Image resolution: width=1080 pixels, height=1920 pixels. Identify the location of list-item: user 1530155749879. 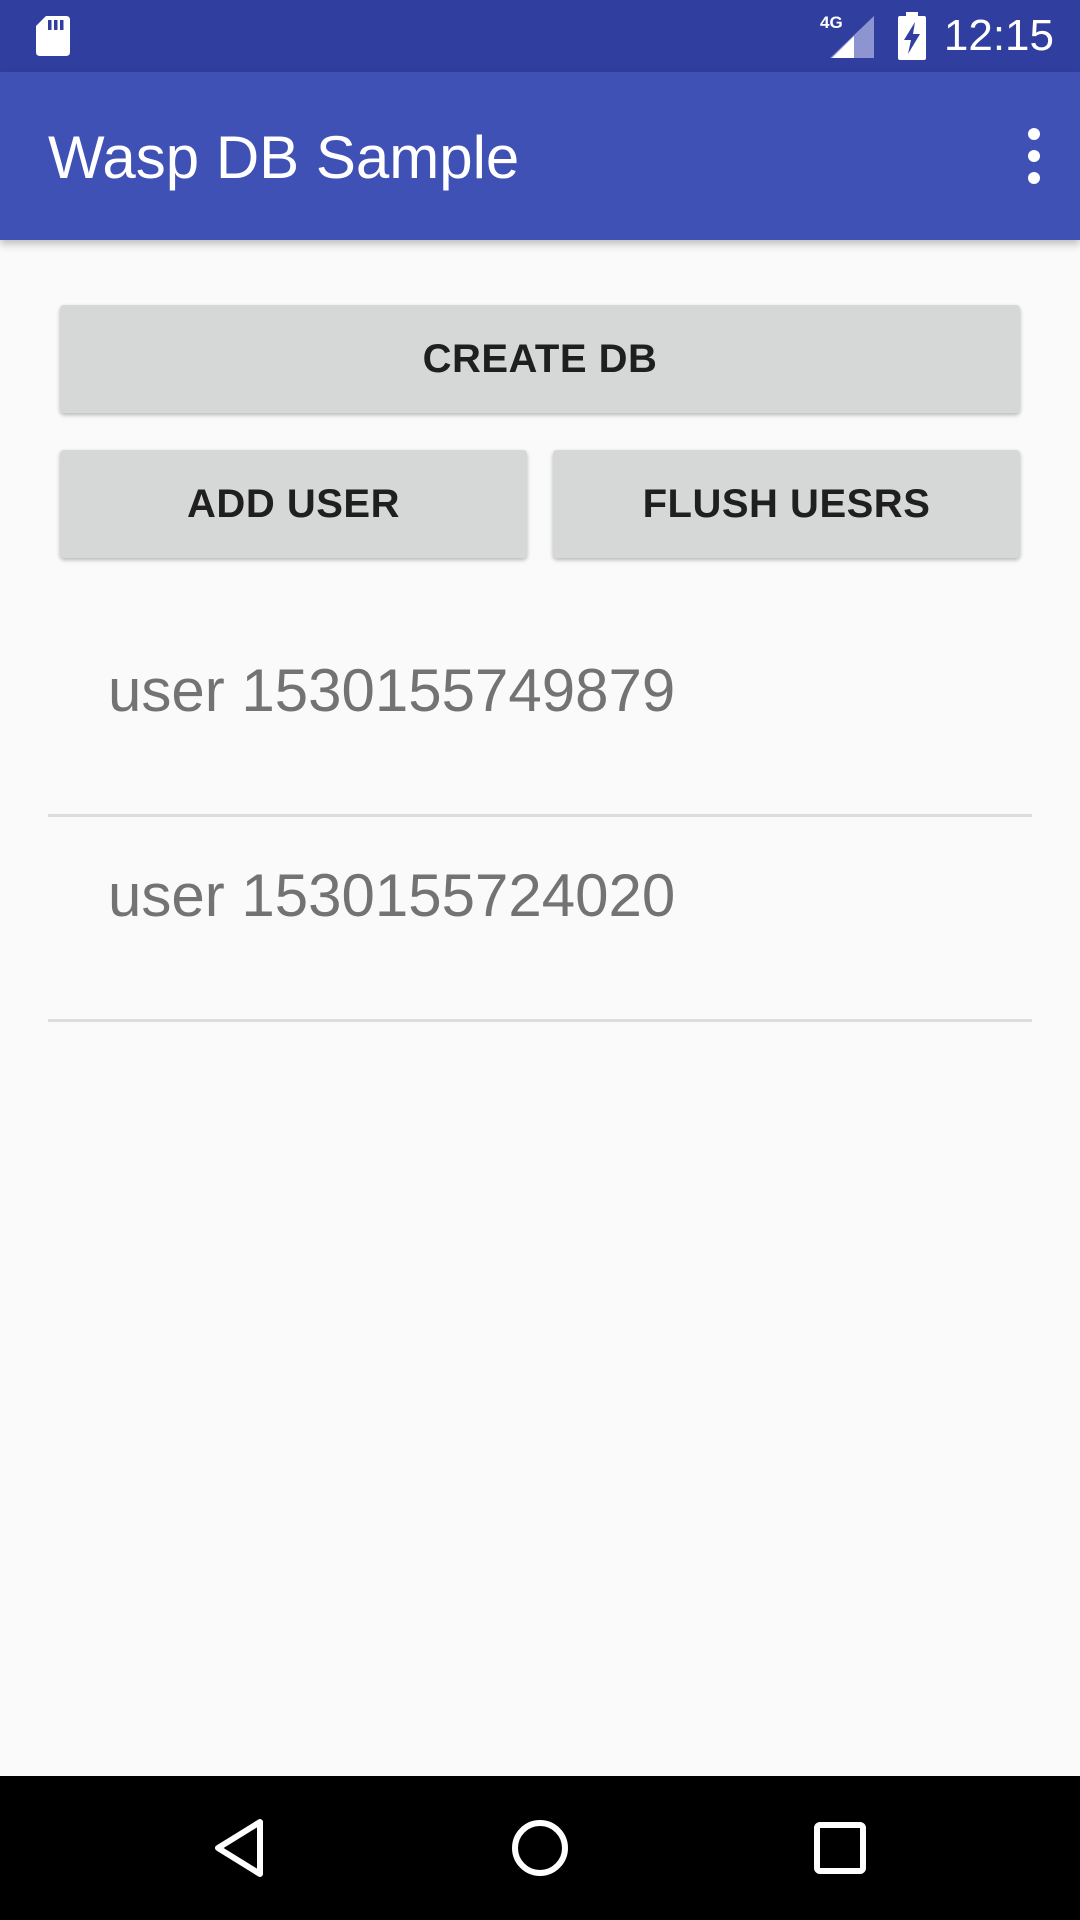
(540, 714).